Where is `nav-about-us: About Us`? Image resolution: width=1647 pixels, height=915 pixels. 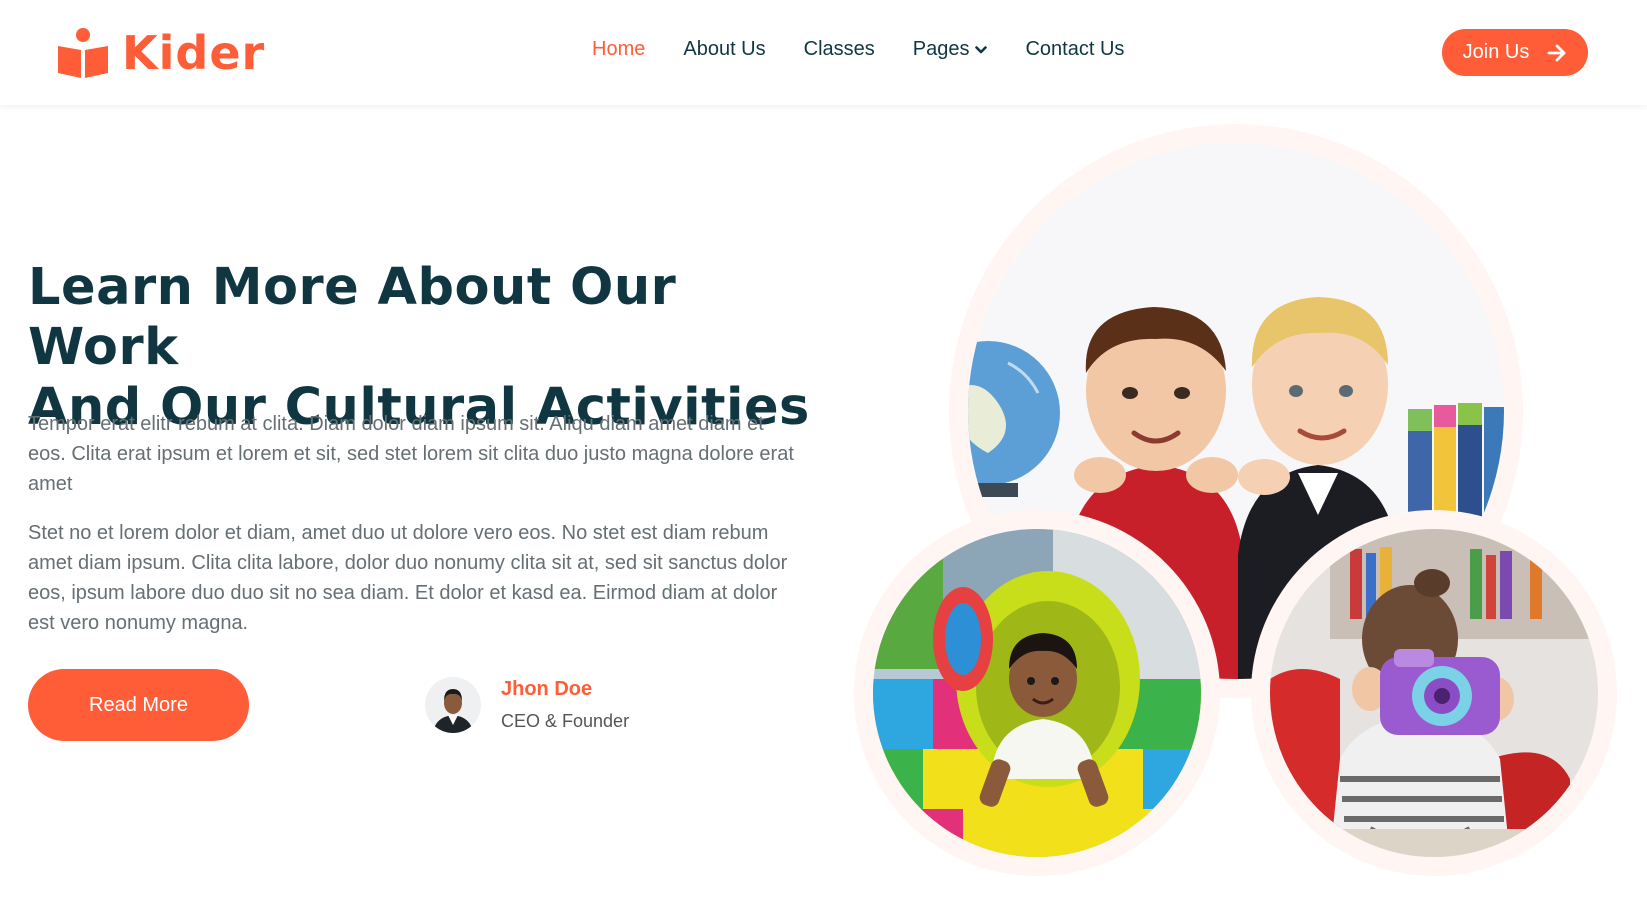 nav-about-us: About Us is located at coordinates (724, 49).